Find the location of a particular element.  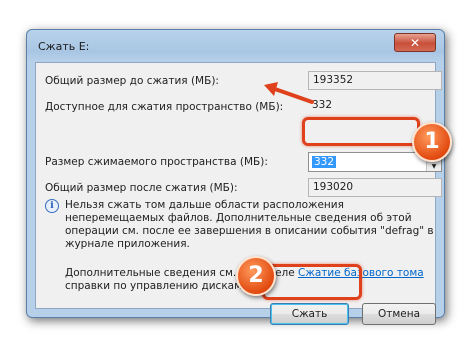

step-badge-2: 2 is located at coordinates (256, 276).